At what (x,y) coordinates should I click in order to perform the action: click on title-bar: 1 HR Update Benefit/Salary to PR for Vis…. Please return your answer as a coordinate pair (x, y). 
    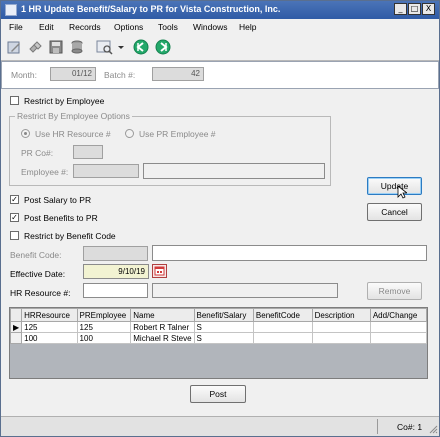
    Looking at the image, I should click on (220, 10).